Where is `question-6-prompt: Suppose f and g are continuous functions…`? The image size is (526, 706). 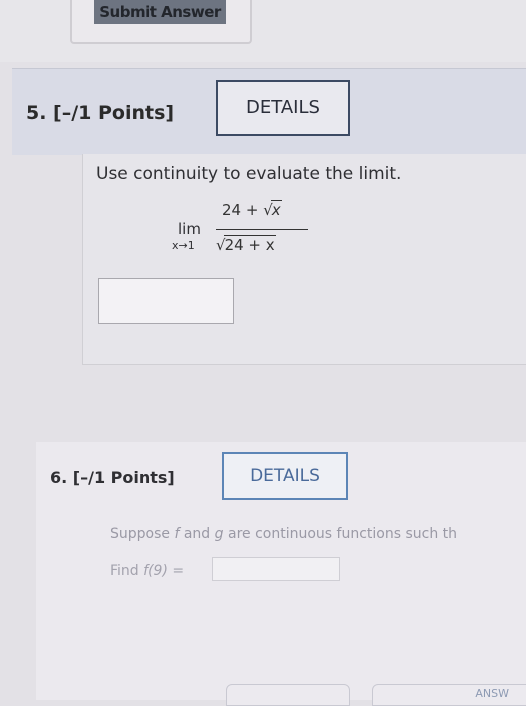
question-6-prompt: Suppose f and g are continuous functions… is located at coordinates (284, 534).